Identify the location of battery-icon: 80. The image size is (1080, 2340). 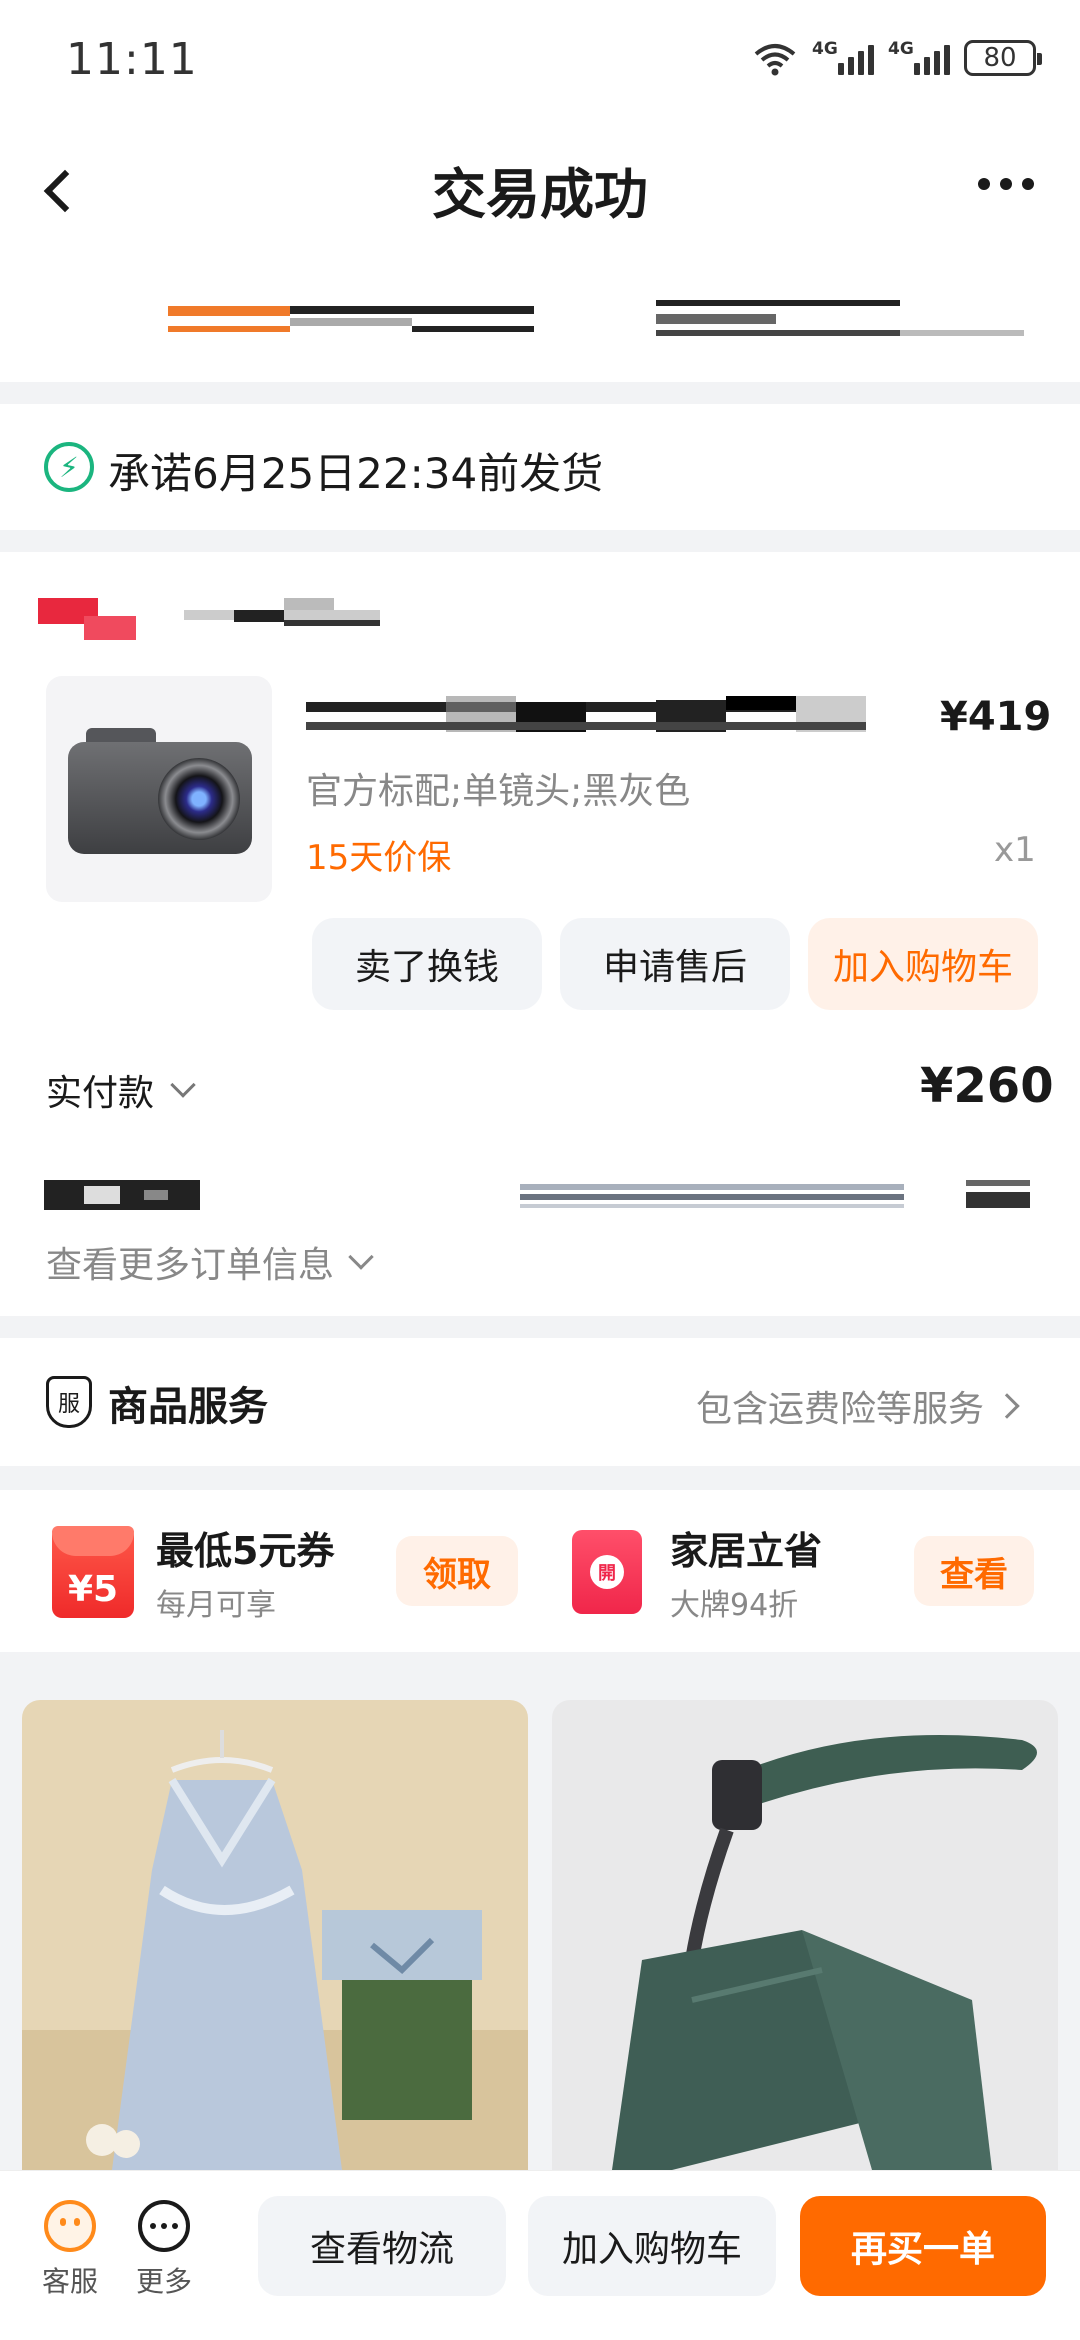
(1003, 58).